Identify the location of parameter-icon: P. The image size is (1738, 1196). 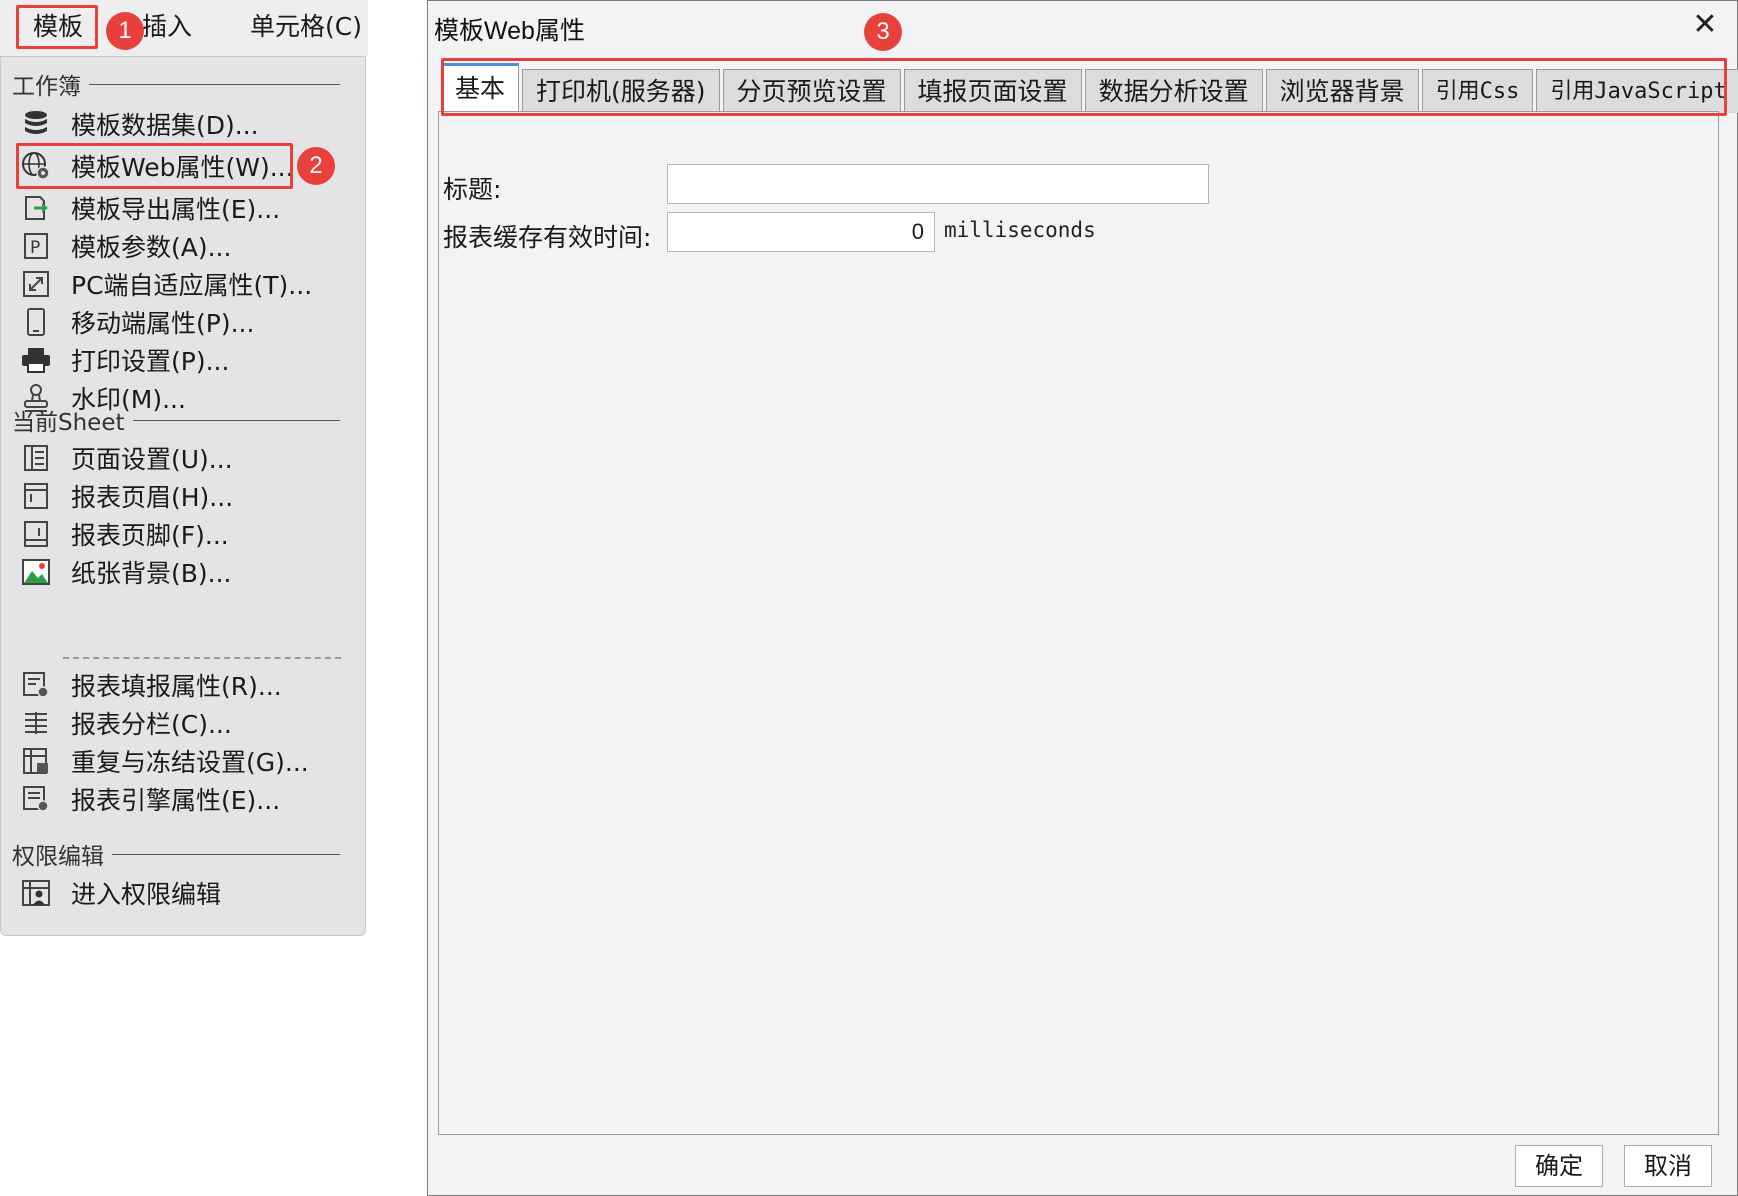
(36, 246).